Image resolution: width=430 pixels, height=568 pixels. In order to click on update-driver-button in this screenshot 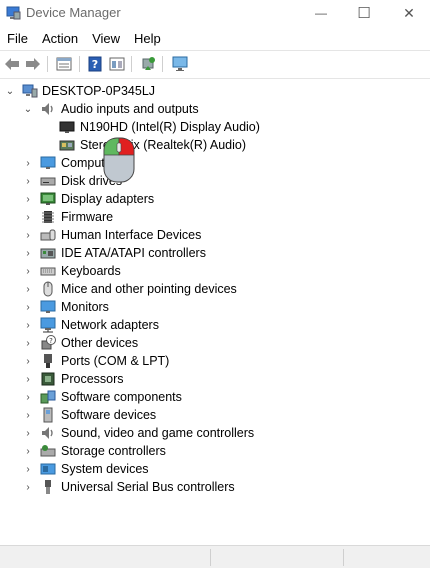, I will do `click(148, 64)`.